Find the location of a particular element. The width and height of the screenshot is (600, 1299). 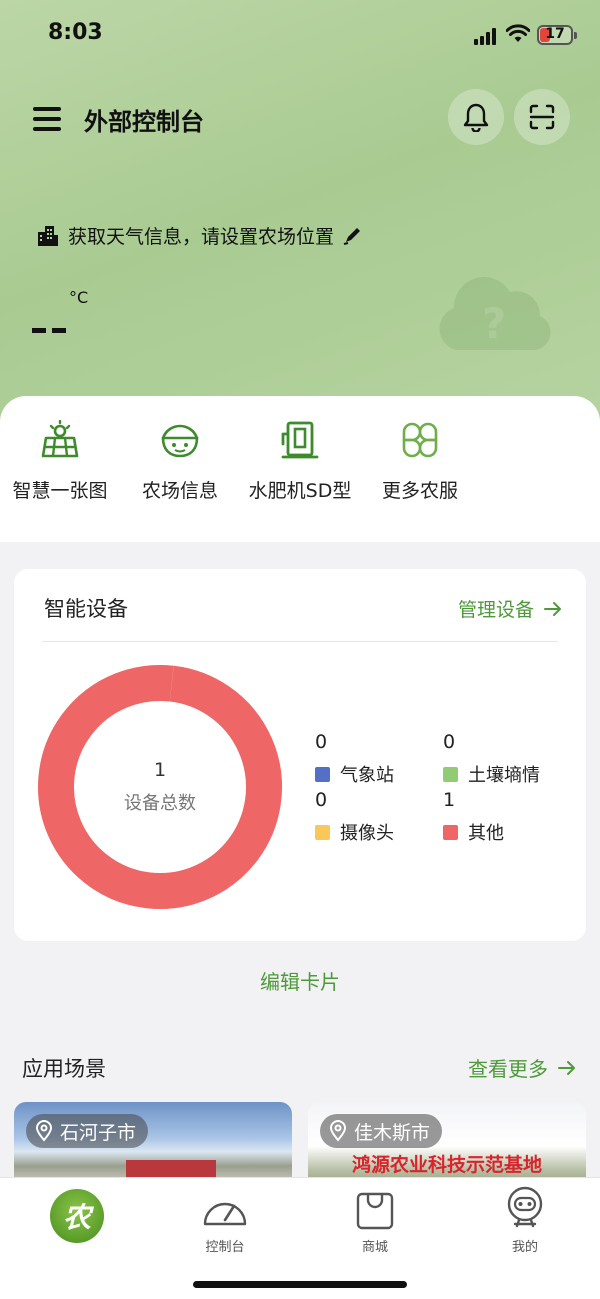

scene-location-chip: 佳木斯市 is located at coordinates (381, 1131).